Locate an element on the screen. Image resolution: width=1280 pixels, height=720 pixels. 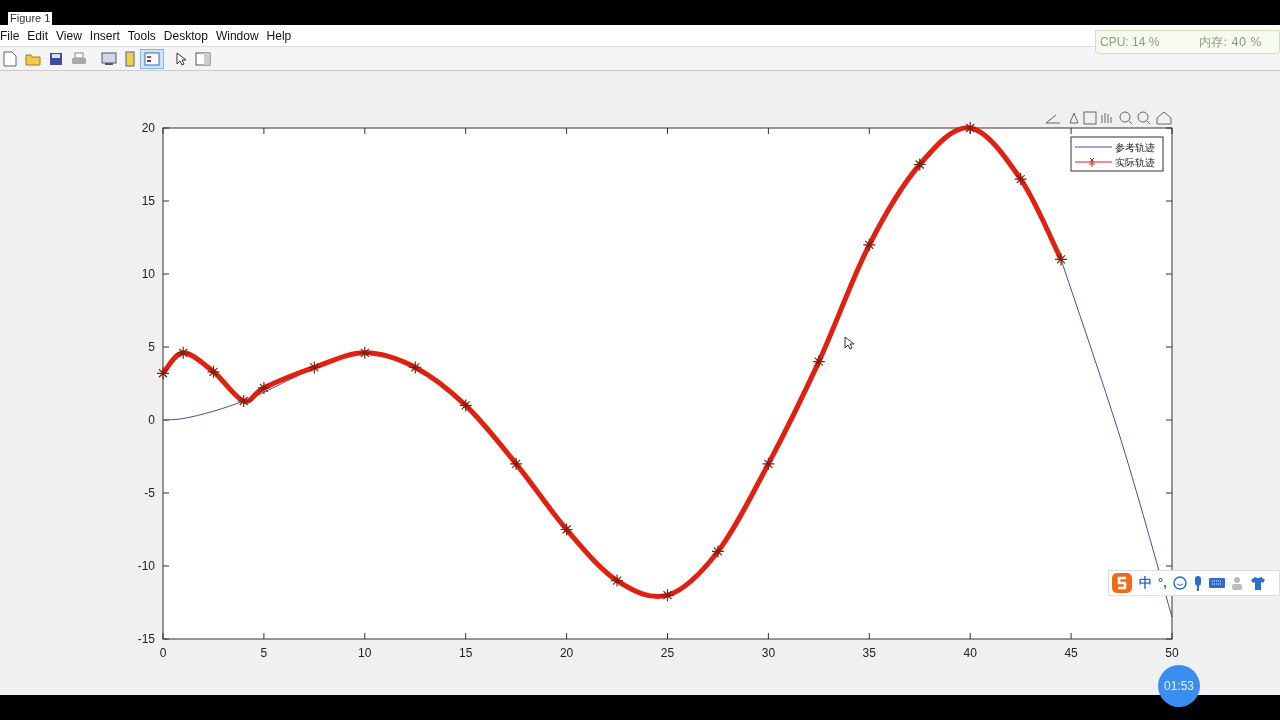
x-tick-label: 50 is located at coordinates (1172, 653).